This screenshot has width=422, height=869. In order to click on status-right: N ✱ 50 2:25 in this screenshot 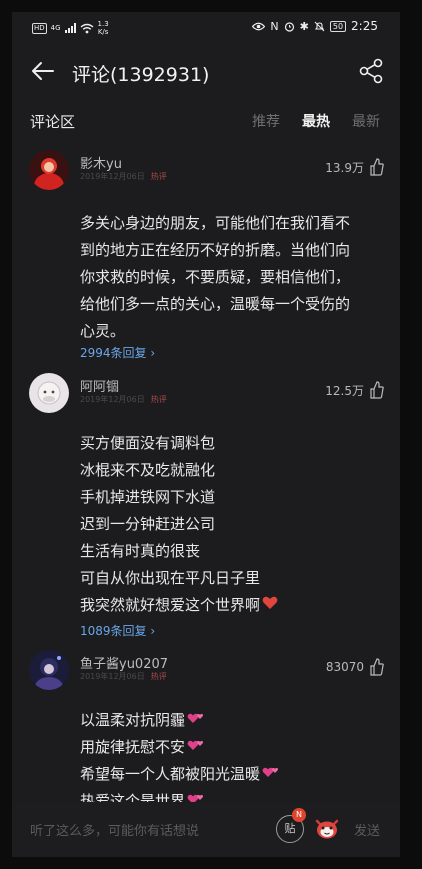, I will do `click(315, 26)`.